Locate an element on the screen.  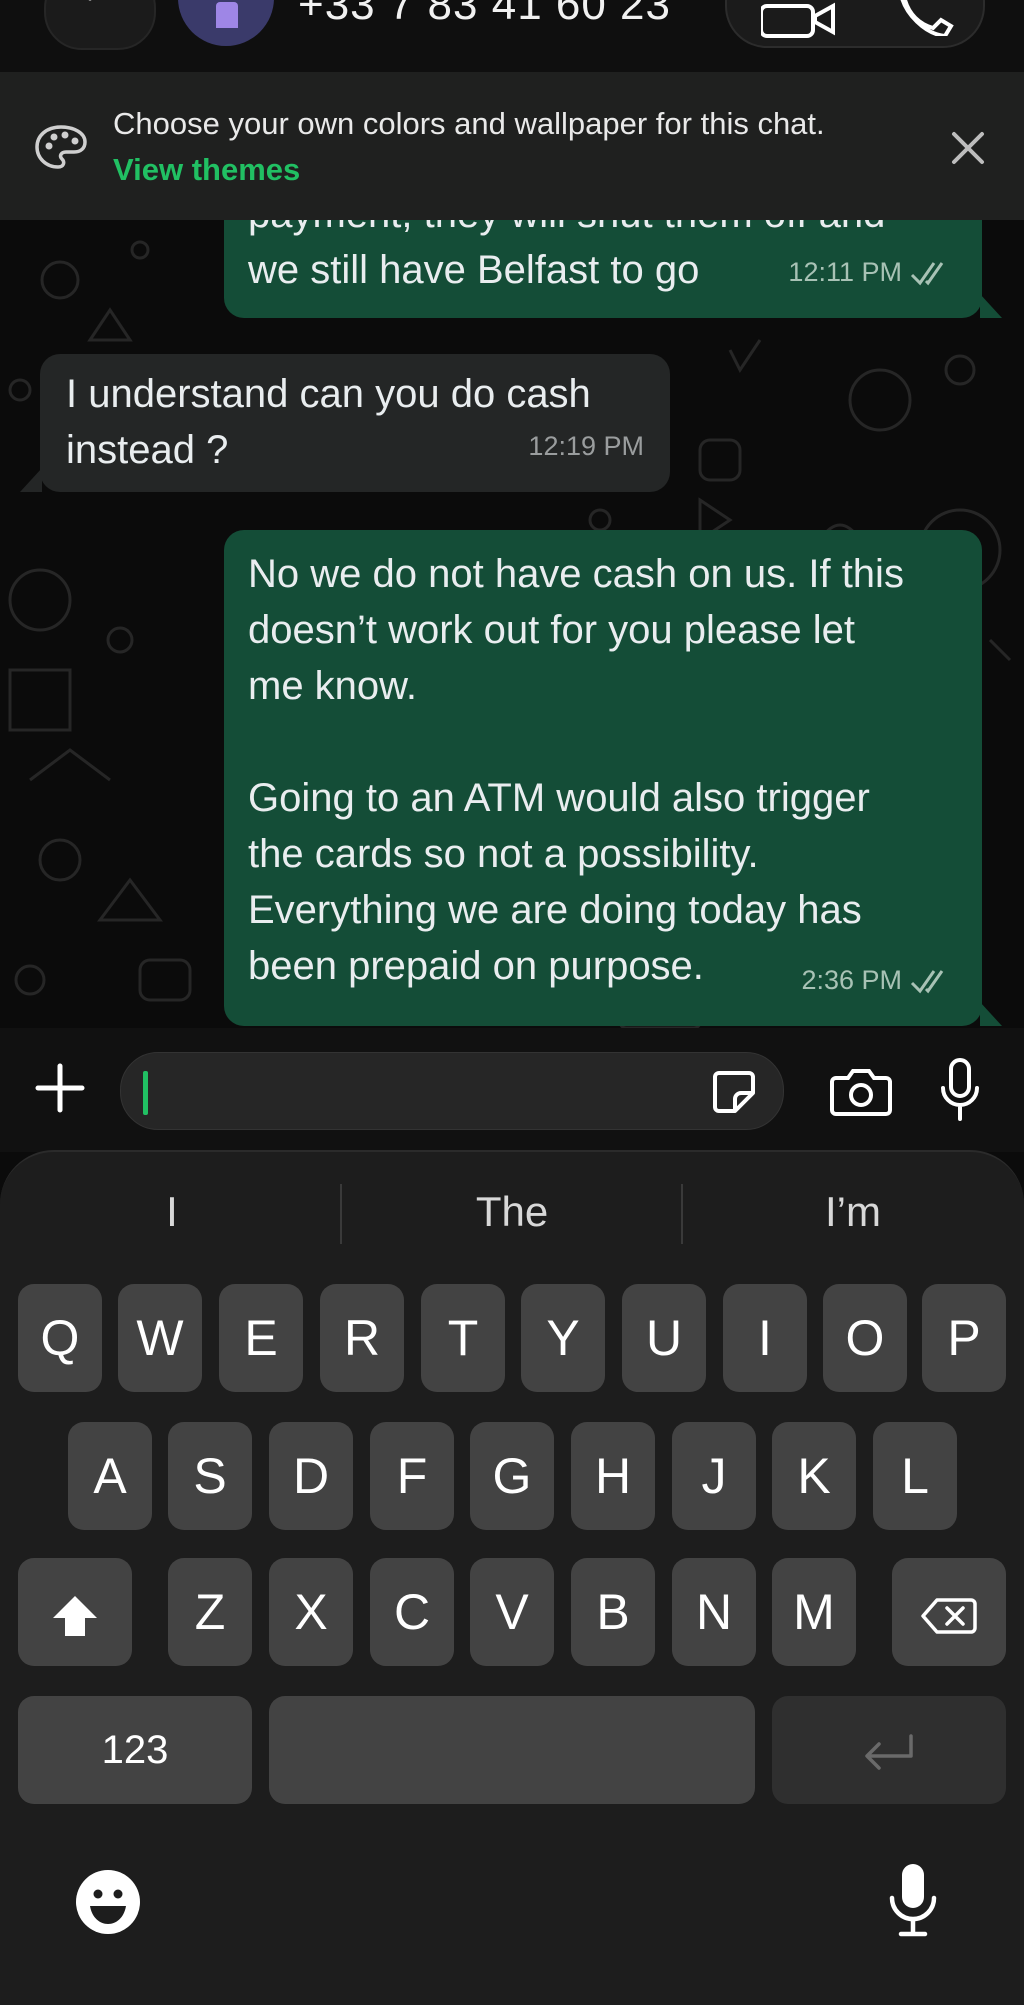
backspace-icon is located at coordinates (949, 1616).